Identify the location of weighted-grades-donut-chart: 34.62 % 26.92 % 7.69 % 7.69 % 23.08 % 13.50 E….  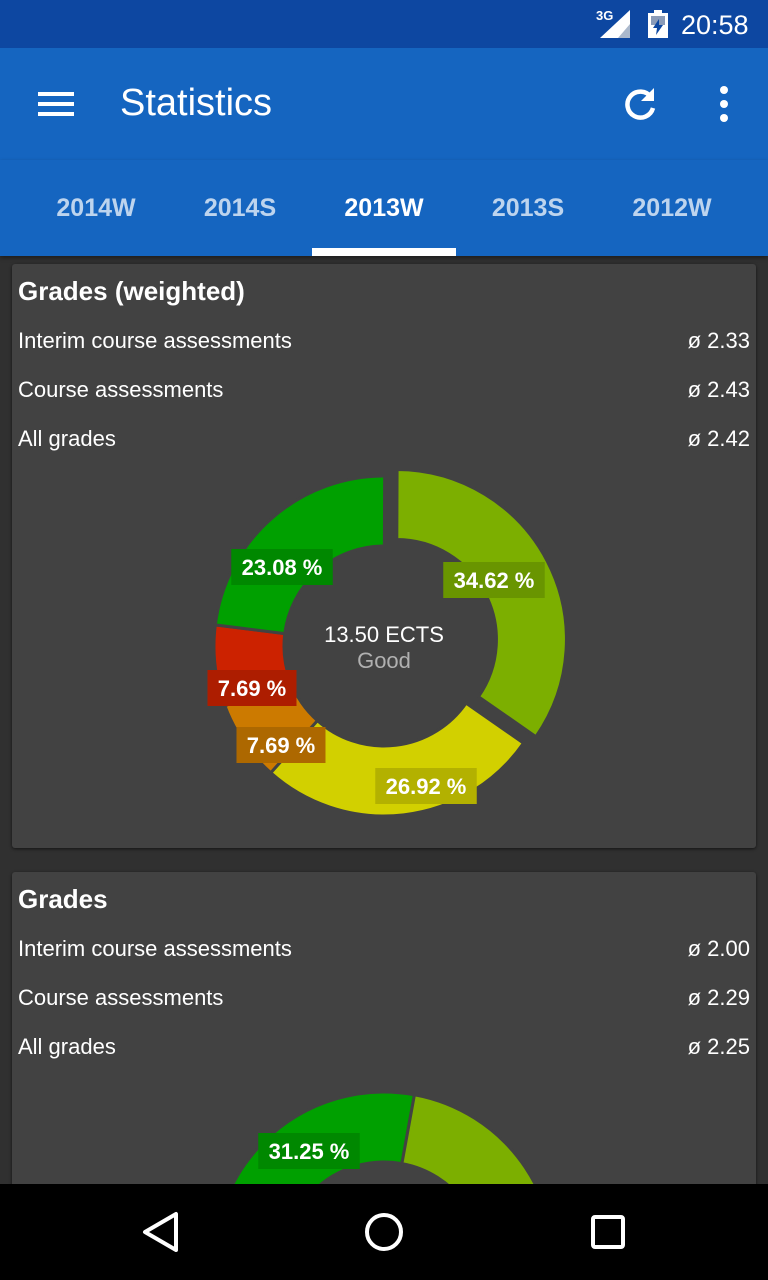
(387, 643).